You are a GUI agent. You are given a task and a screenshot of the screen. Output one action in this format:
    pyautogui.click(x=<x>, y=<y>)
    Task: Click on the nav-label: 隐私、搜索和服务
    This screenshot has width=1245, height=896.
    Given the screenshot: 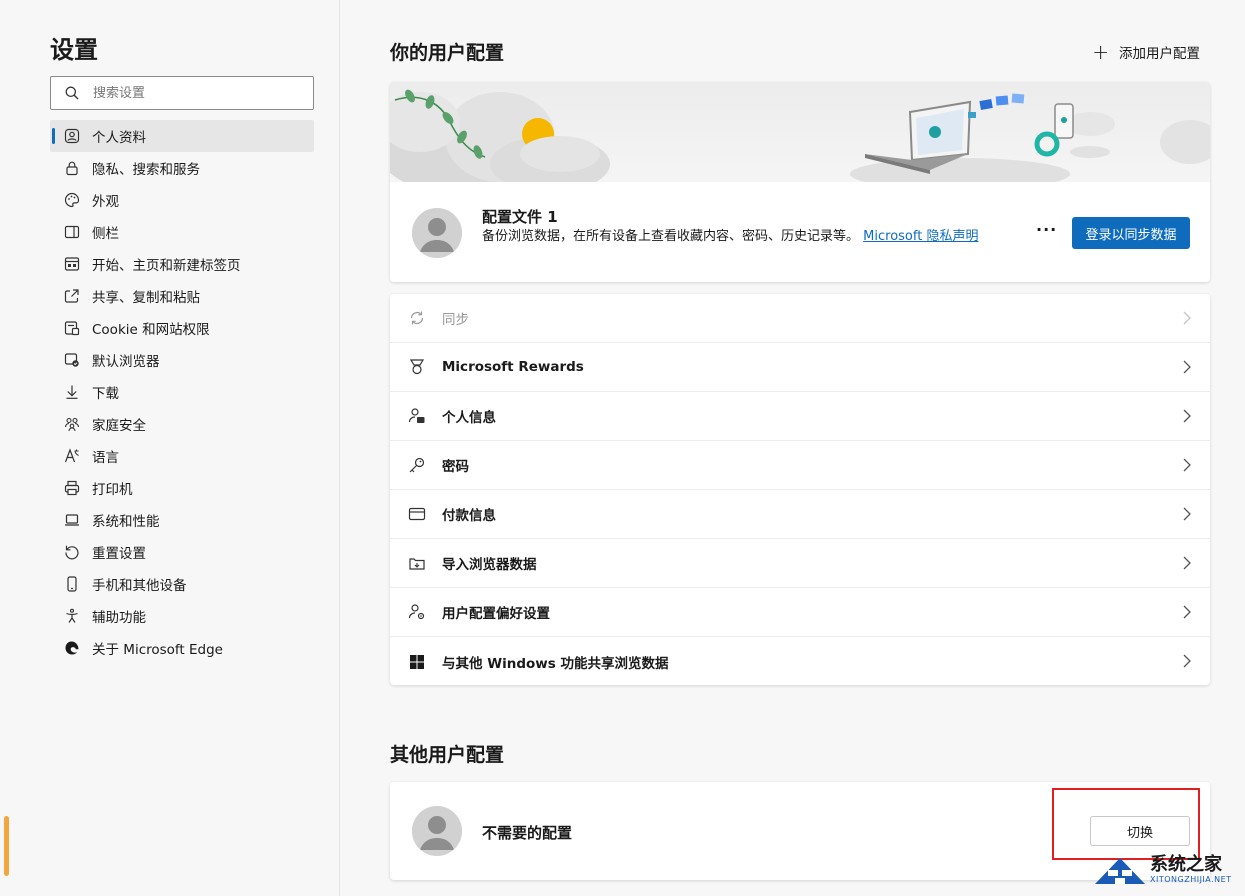 What is the action you would take?
    pyautogui.click(x=146, y=170)
    